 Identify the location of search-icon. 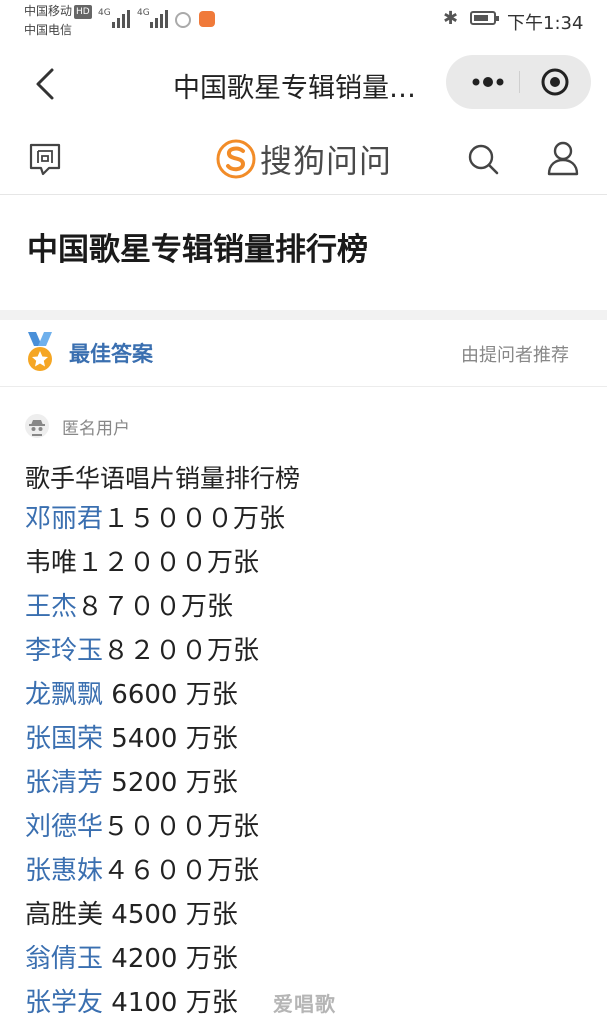
(483, 159).